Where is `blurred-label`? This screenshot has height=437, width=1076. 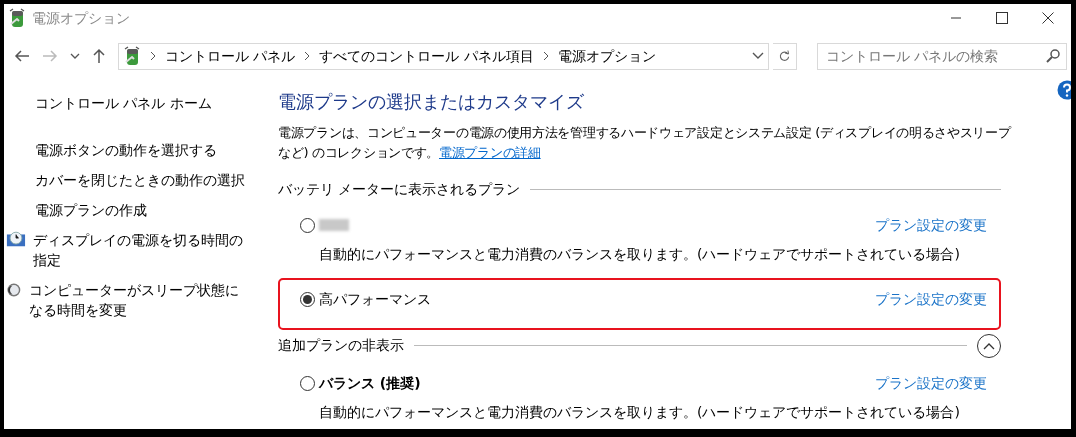
blurred-label is located at coordinates (334, 225).